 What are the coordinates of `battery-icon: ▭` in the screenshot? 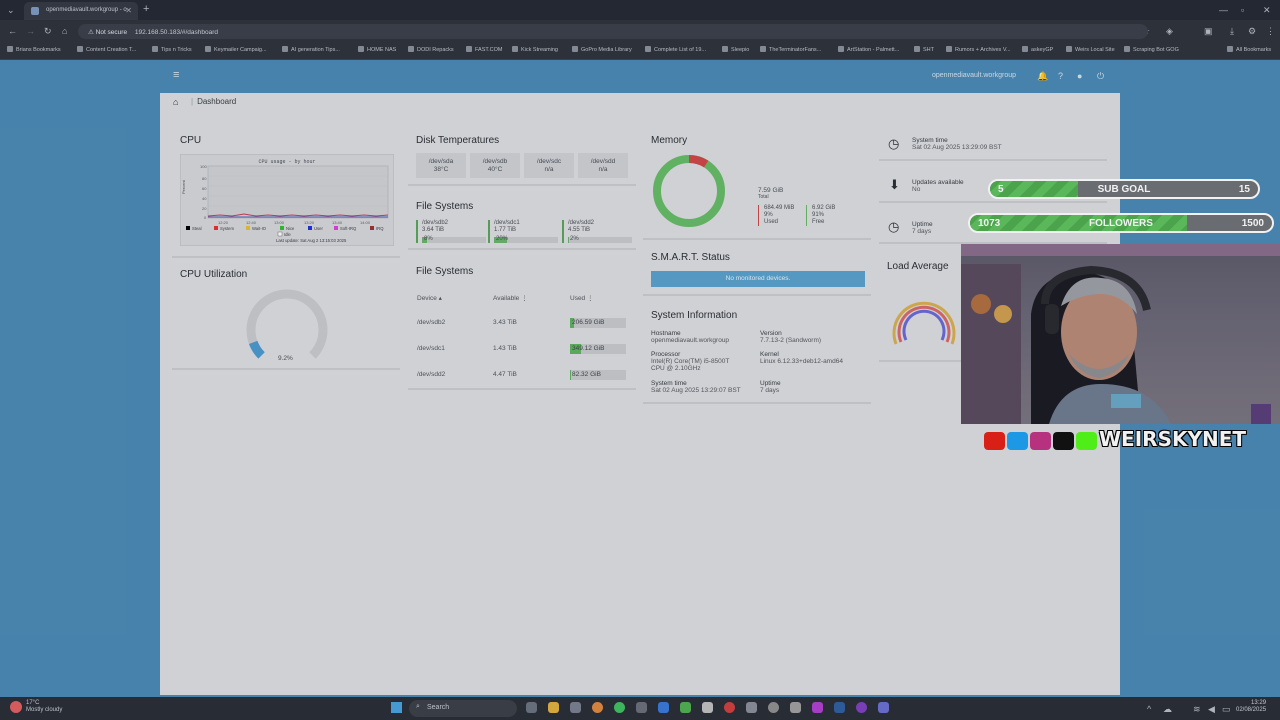 It's located at (1226, 709).